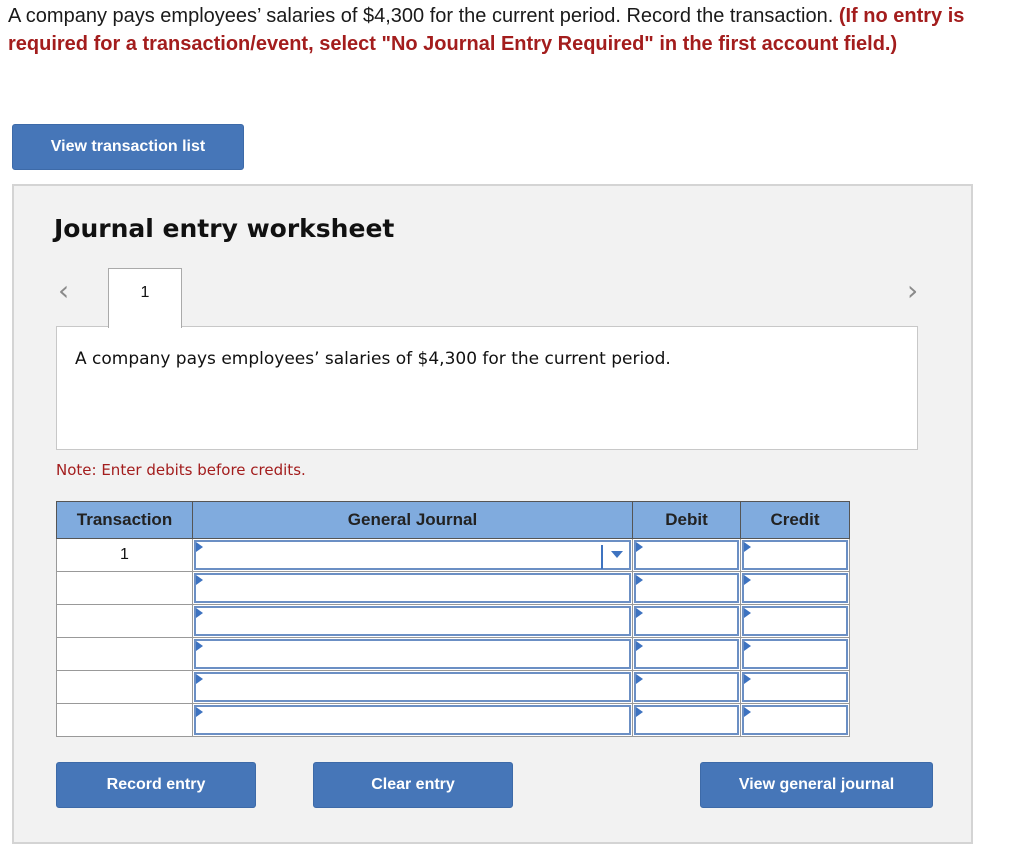 The width and height of the screenshot is (1024, 866). I want to click on entry-note: Note: Enter debits before credits., so click(181, 470).